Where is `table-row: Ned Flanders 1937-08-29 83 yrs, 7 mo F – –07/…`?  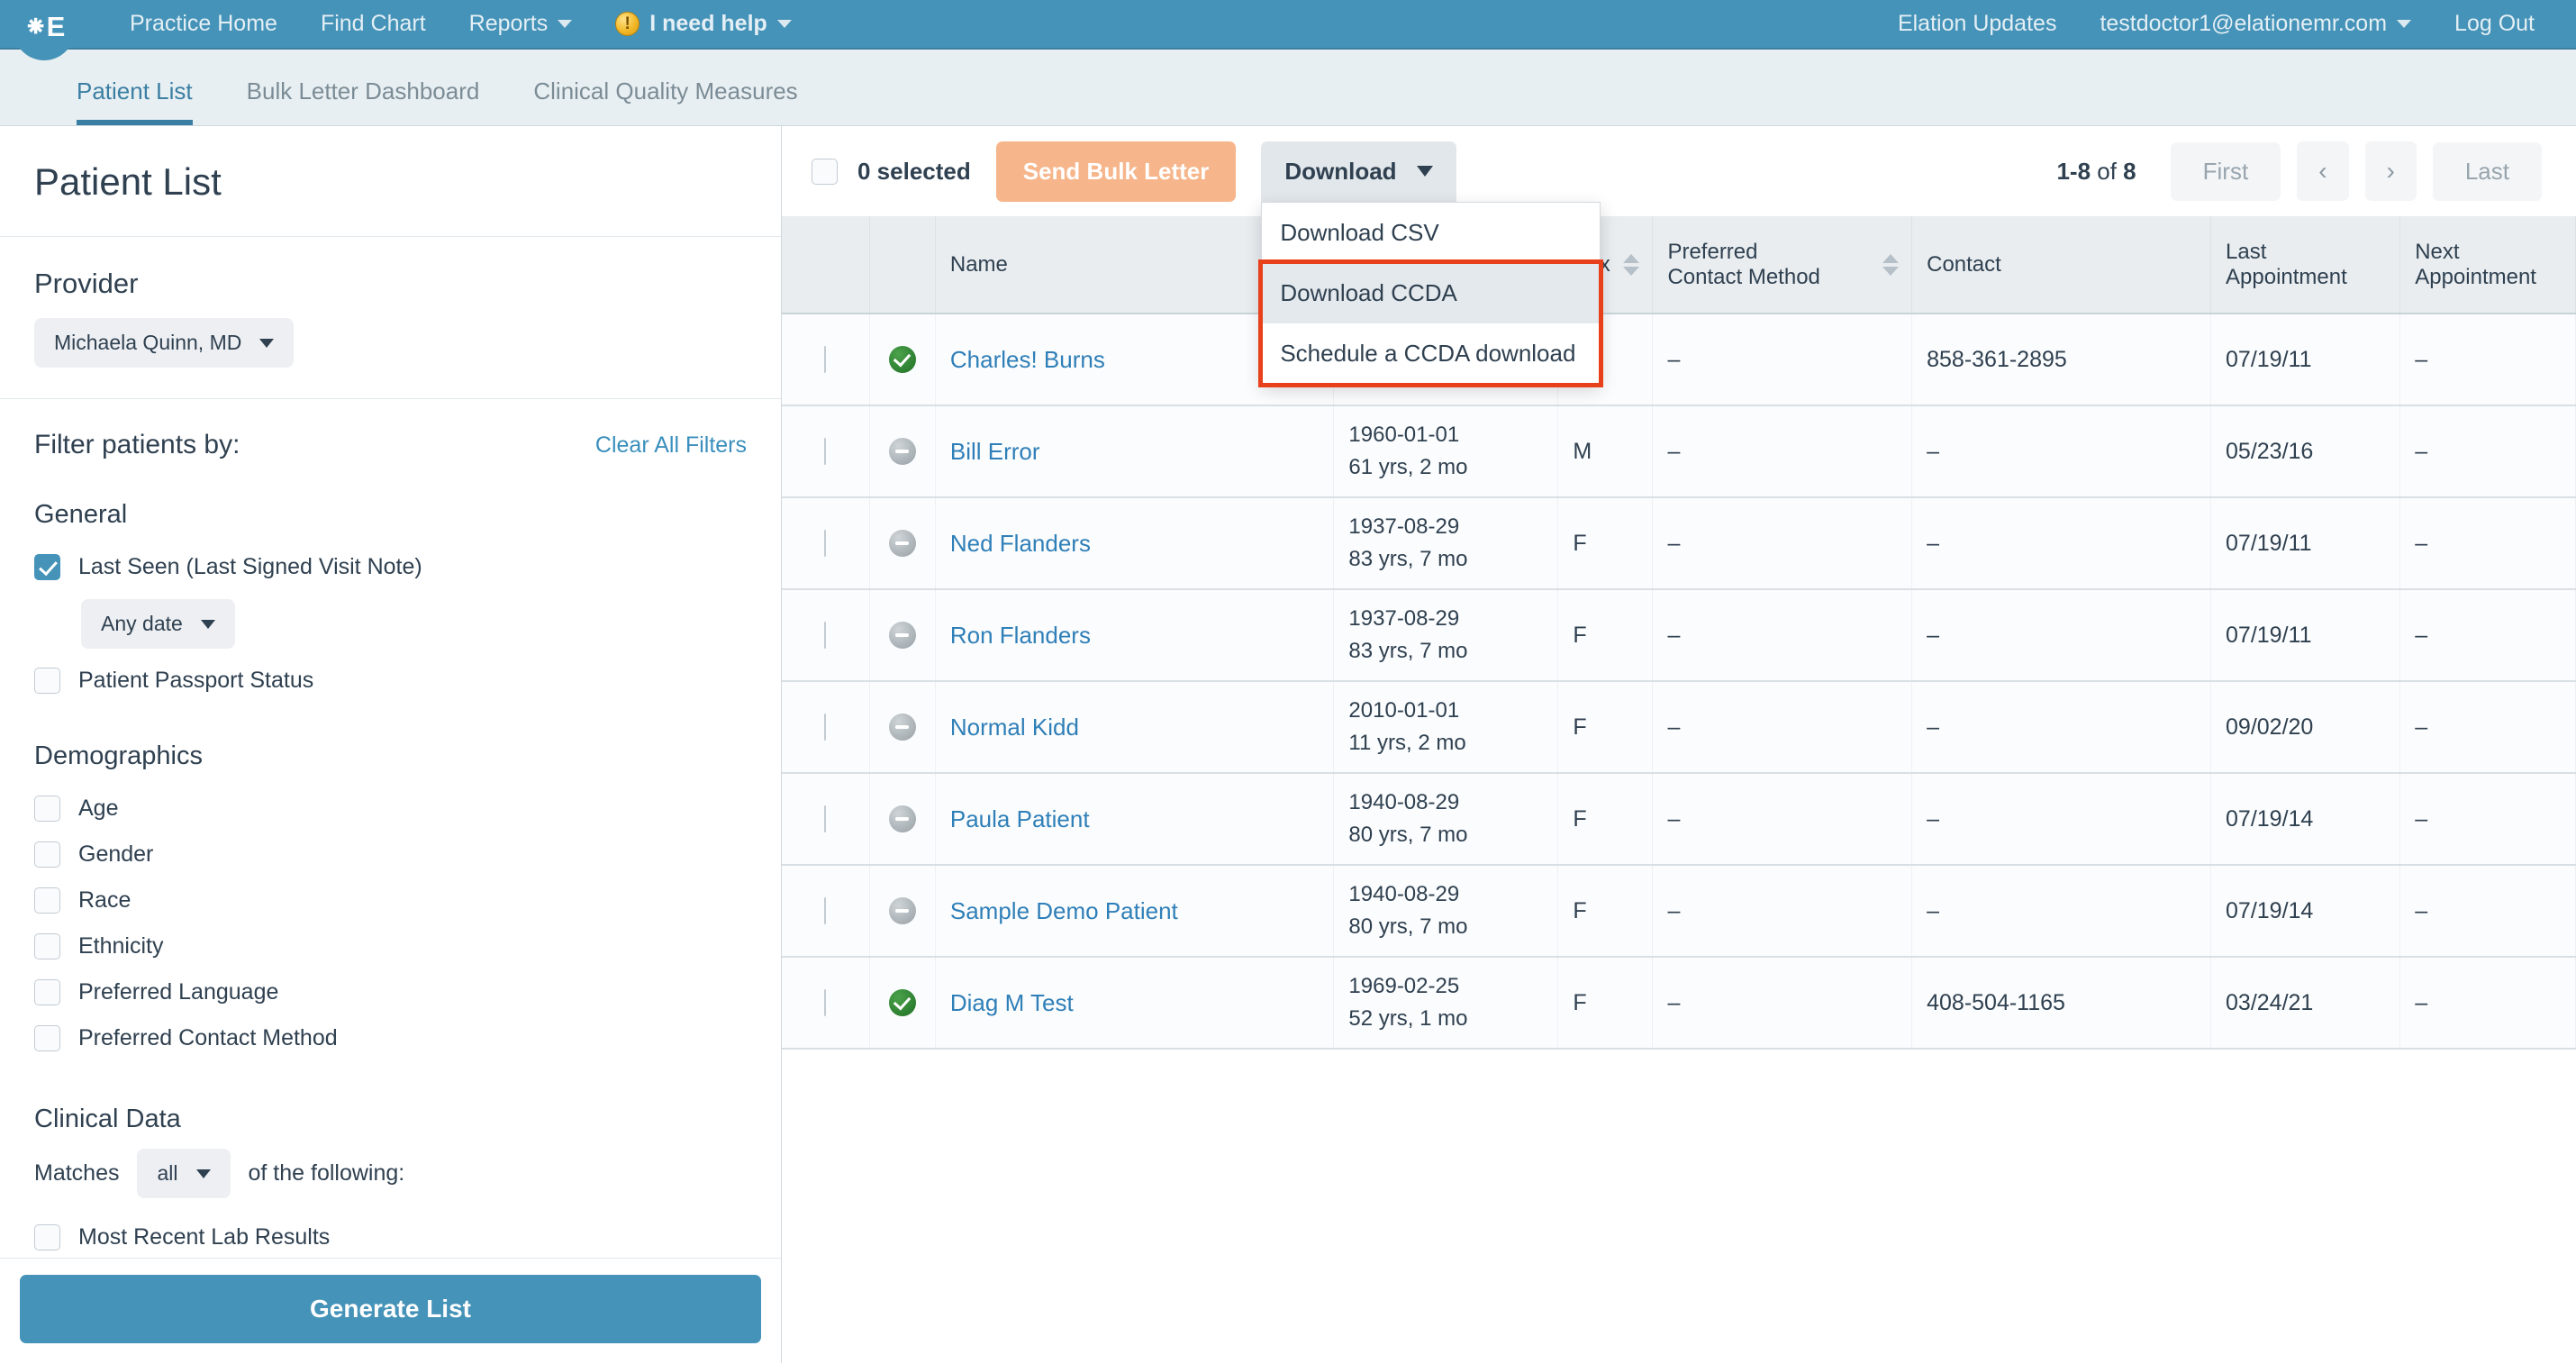
table-row: Ned Flanders 1937-08-29 83 yrs, 7 mo F – –07/… is located at coordinates (1679, 543).